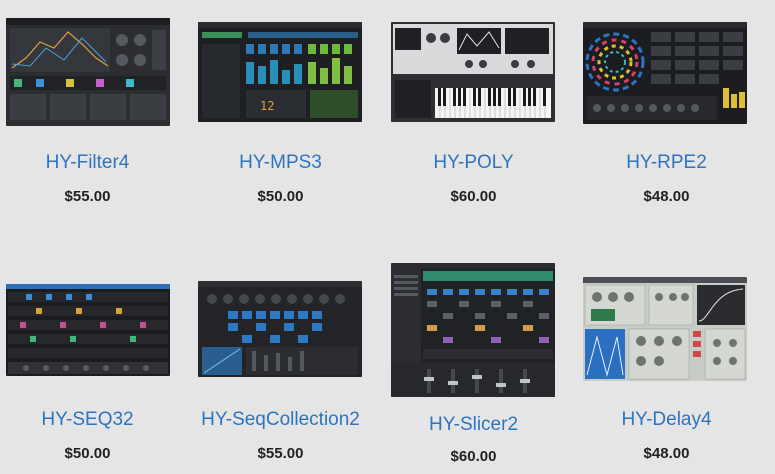  Describe the element at coordinates (473, 425) in the screenshot. I see `product-name: HY-Slicer2` at that location.